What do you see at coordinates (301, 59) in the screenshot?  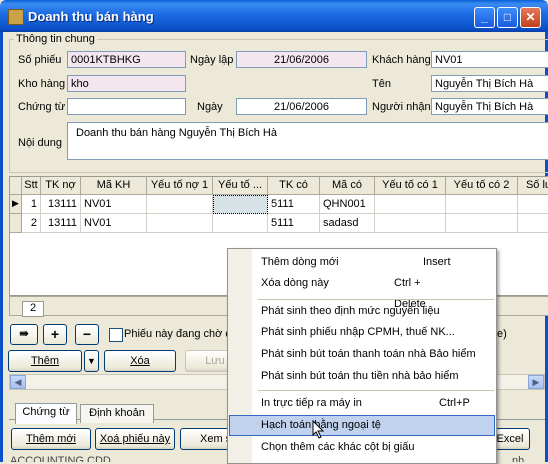 I see `ngay-lap-field: 21/06/2006` at bounding box center [301, 59].